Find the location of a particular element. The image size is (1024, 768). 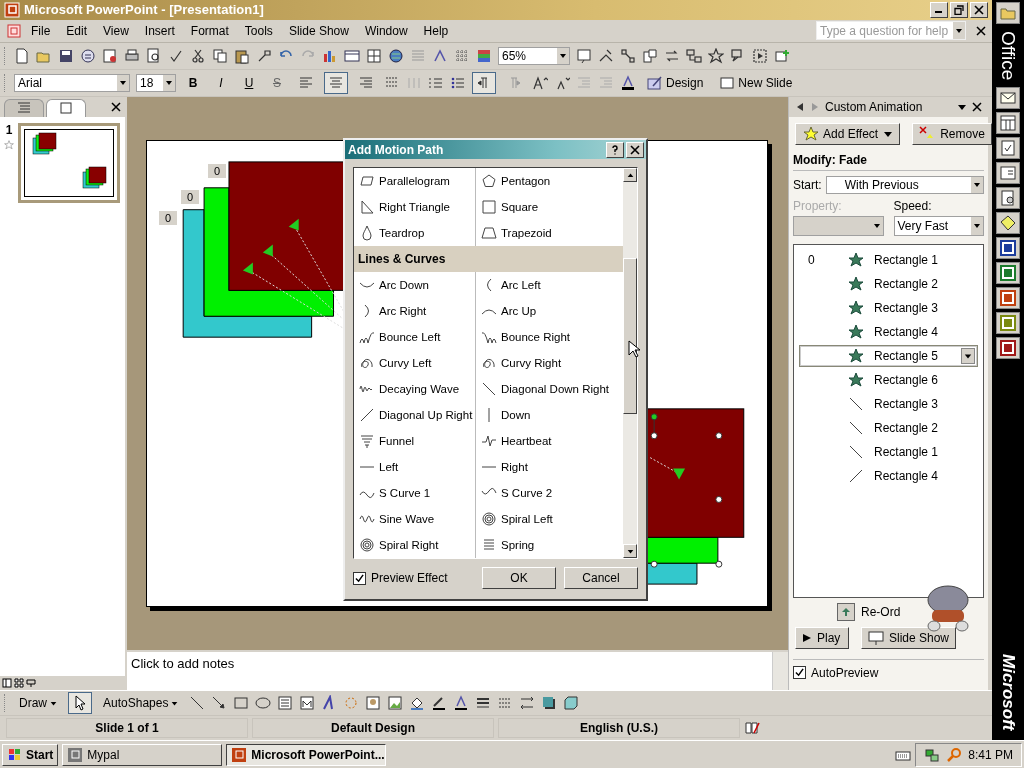

envelope-icon is located at coordinates (1008, 98).